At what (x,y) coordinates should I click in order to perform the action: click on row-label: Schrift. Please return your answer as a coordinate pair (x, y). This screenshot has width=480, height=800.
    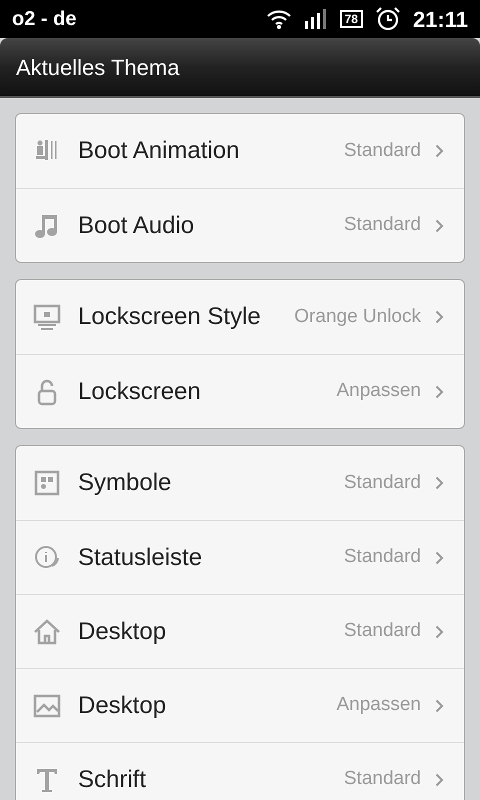
    Looking at the image, I should click on (112, 779).